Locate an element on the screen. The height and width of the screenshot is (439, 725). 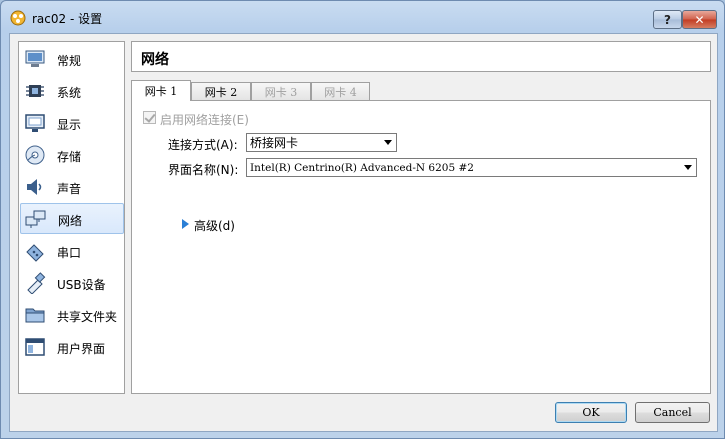
sidebar-item-label: 存储 is located at coordinates (69, 157).